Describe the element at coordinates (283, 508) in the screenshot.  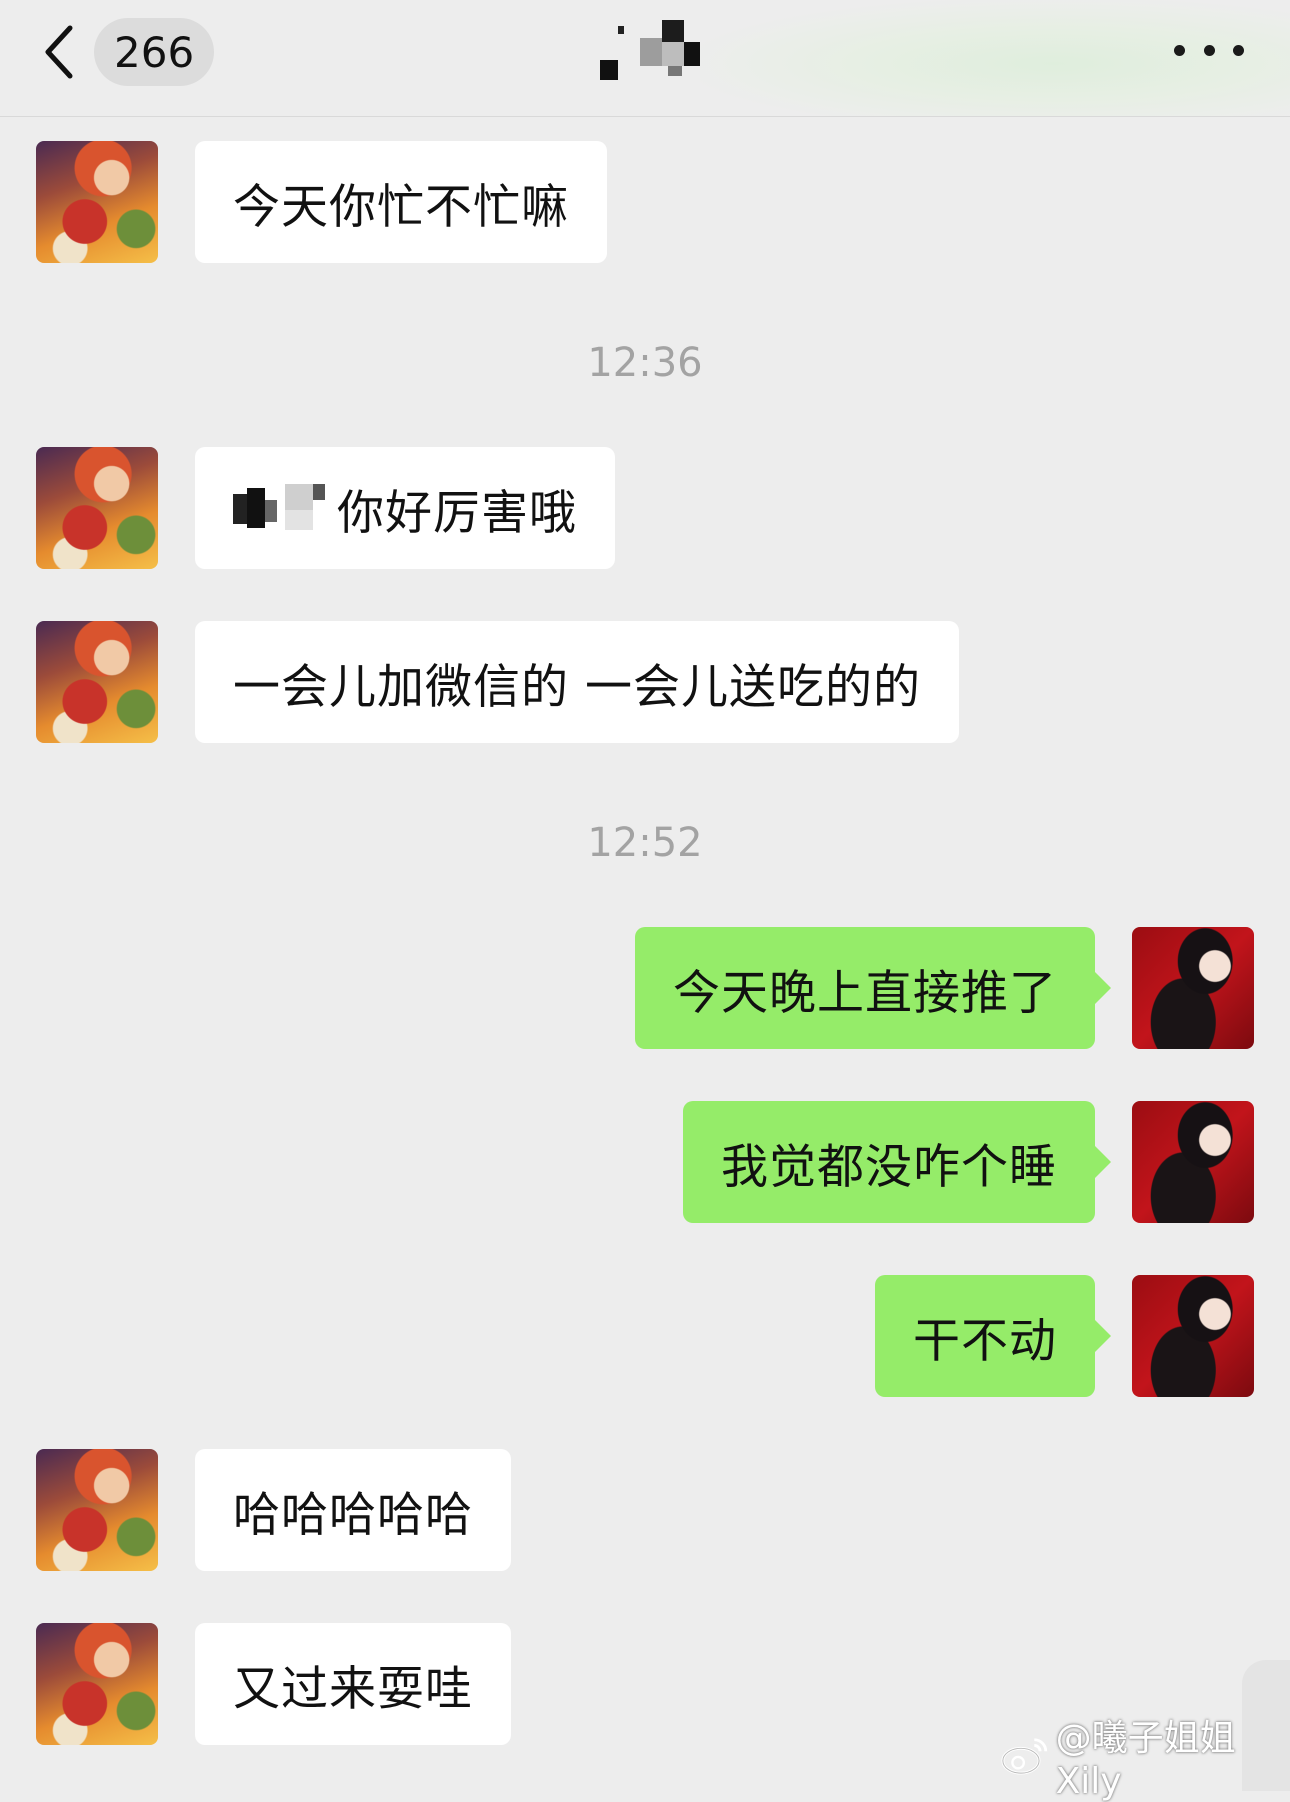
I see `redacted-name-mosaic` at that location.